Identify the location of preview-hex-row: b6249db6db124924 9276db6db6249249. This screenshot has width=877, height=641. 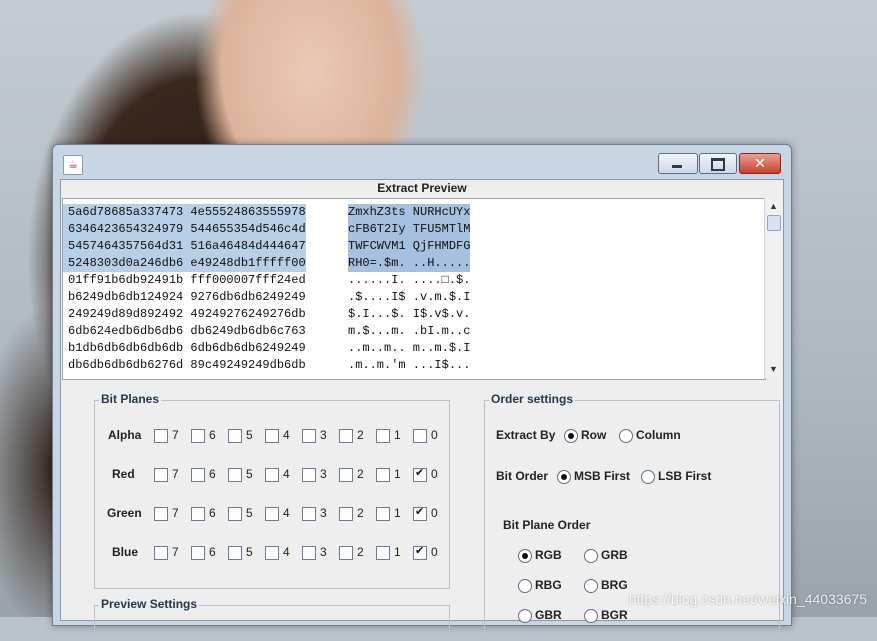
(187, 297).